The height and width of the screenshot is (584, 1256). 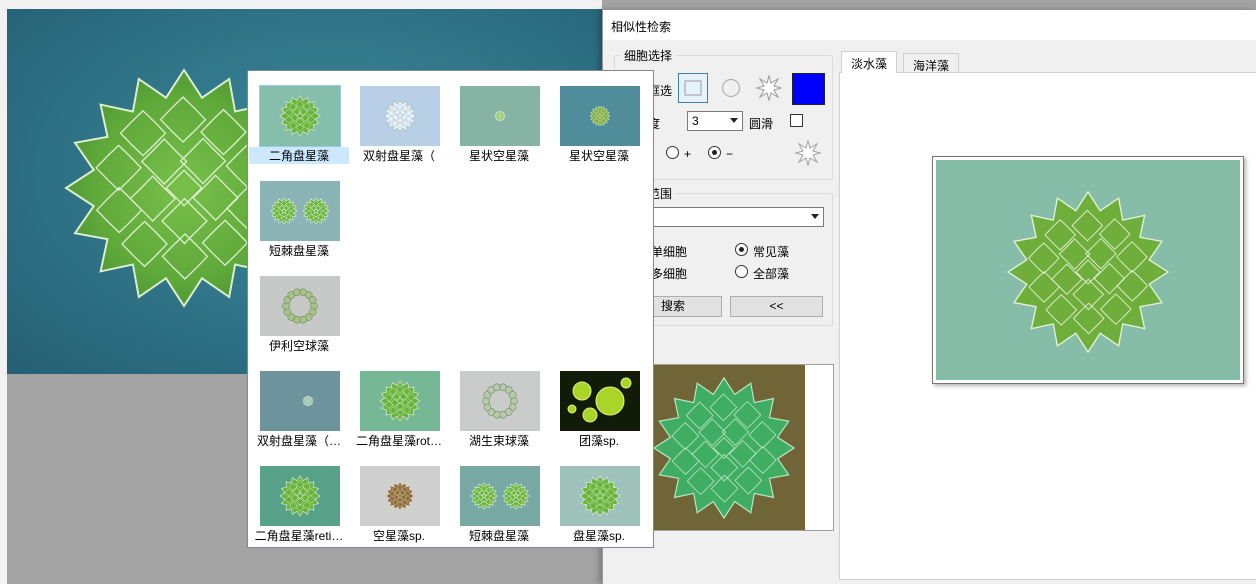 I want to click on gallery-thumbnail: 空星藻sp., so click(x=399, y=502).